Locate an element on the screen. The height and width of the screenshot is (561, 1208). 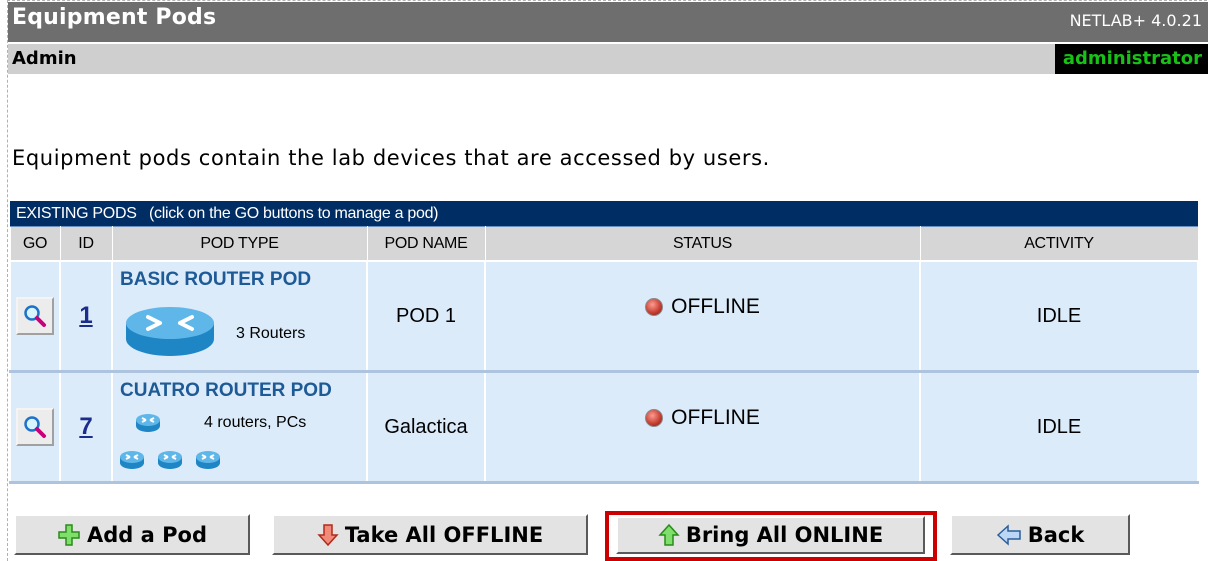
id-cell: 7 is located at coordinates (86, 427).